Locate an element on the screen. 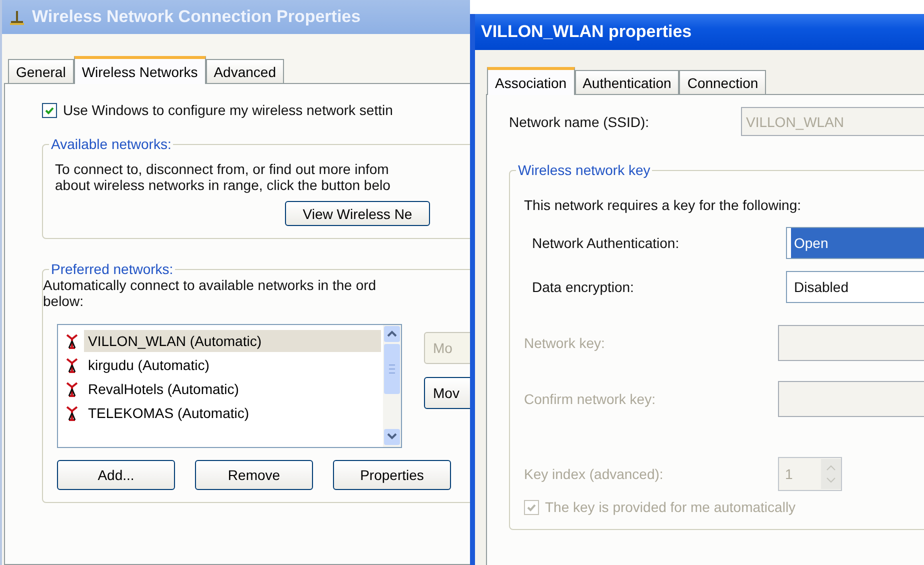 The width and height of the screenshot is (924, 565). description-text: To connect to, disconnect from, or find out more infom is located at coordinates (222, 169).